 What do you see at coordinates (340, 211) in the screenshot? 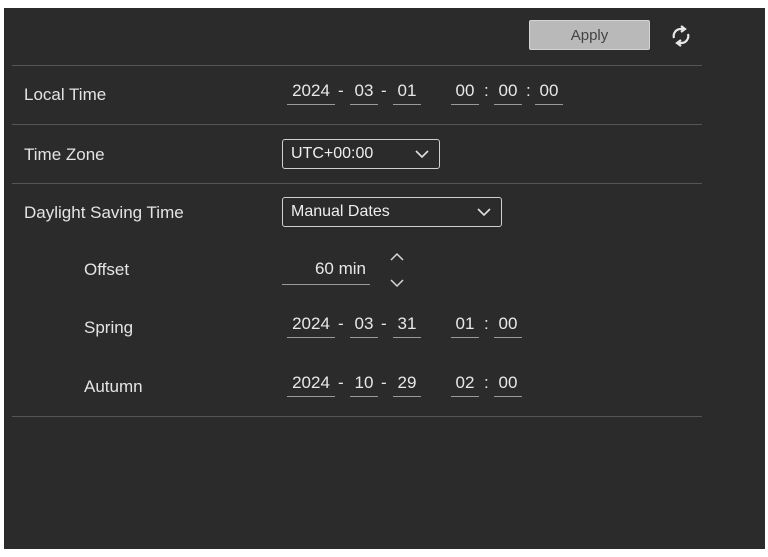
I see `dst-mode-value: Manual Dates` at bounding box center [340, 211].